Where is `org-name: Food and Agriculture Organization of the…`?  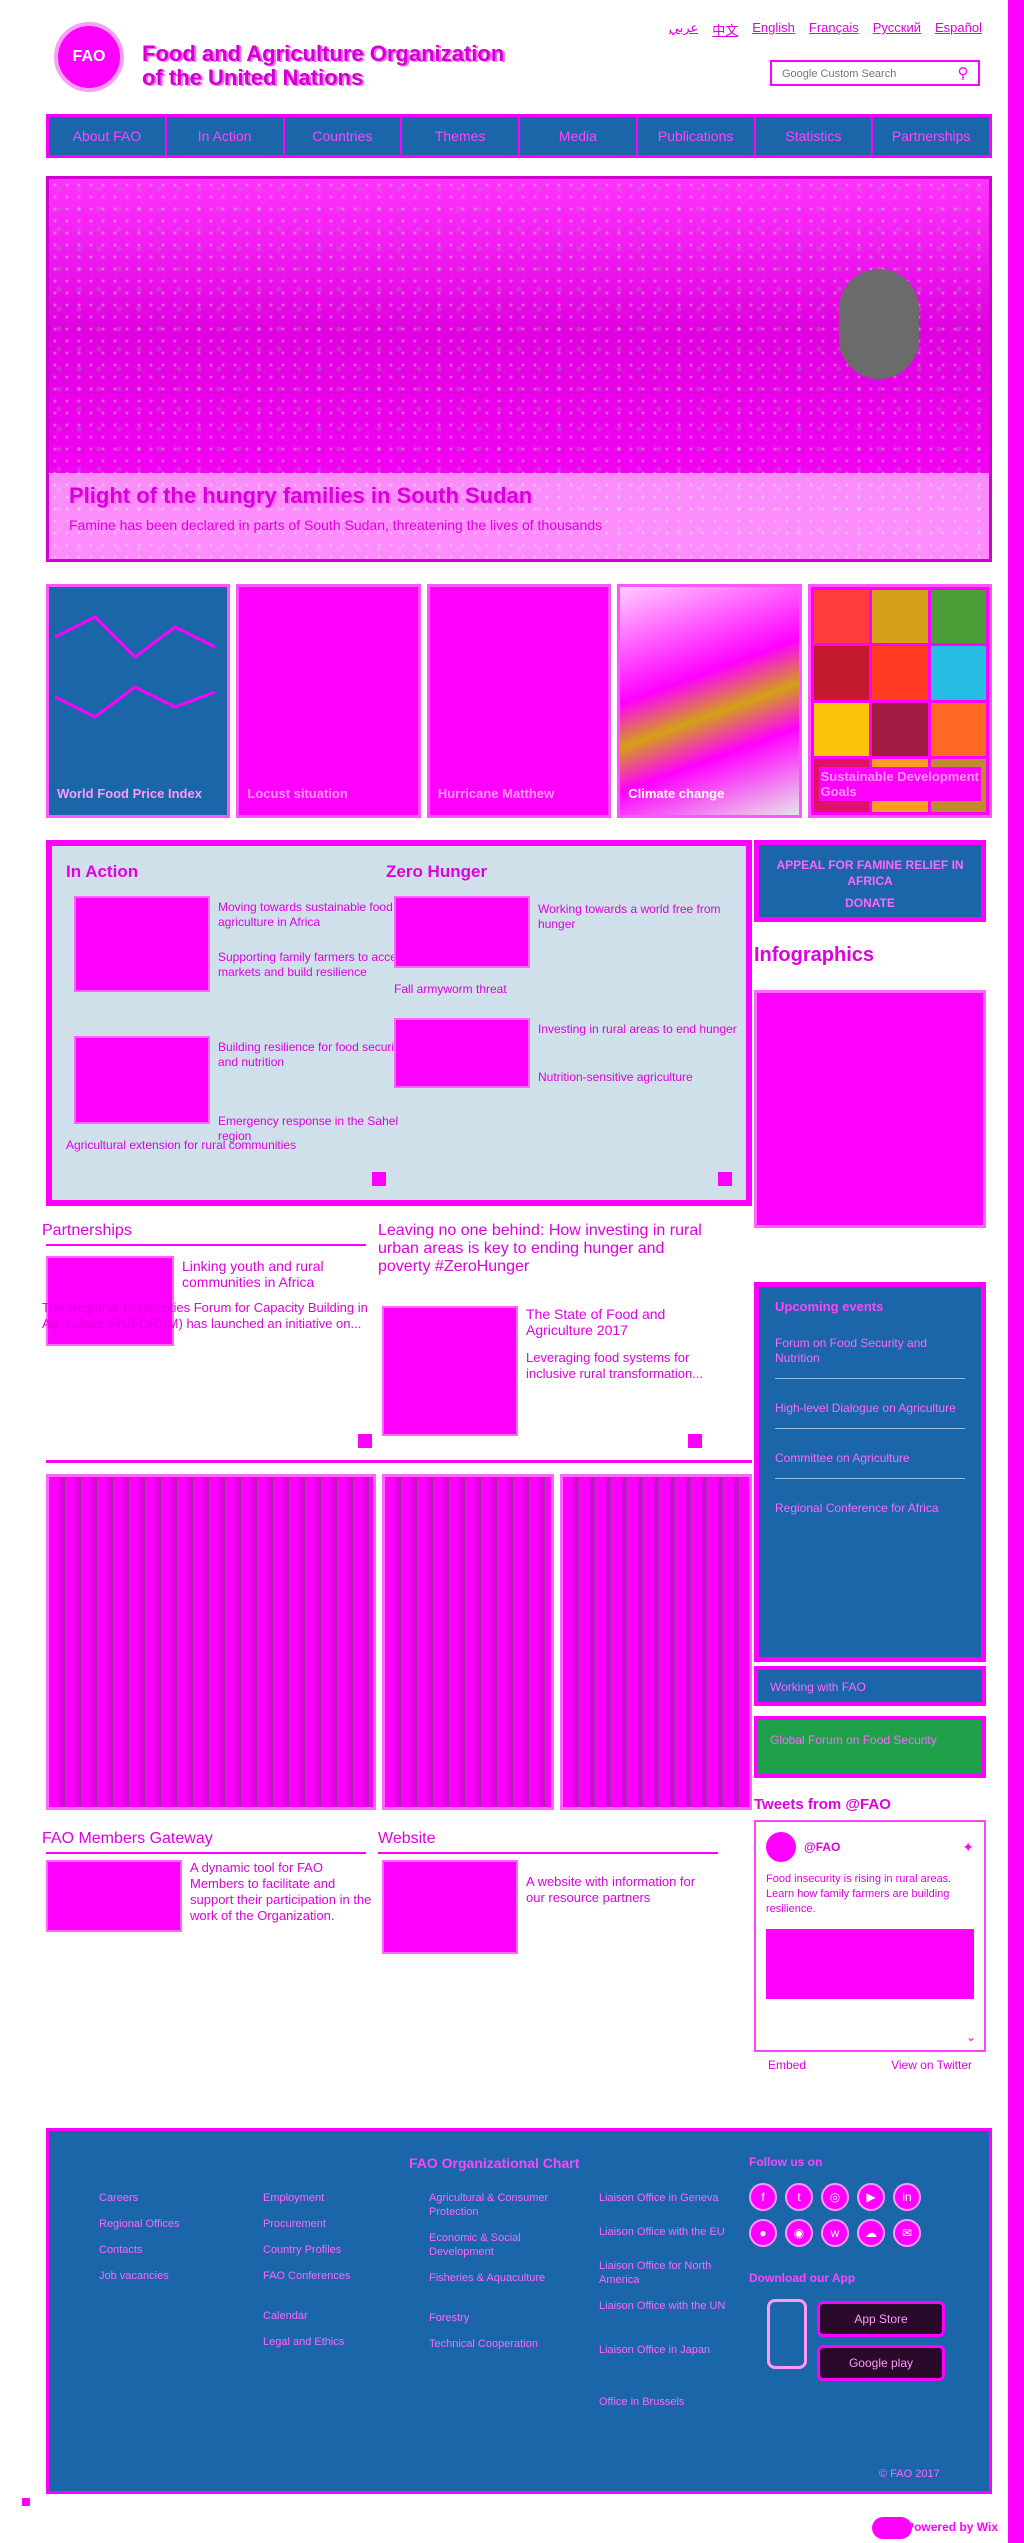
org-name: Food and Agriculture Organization of the… is located at coordinates (323, 66).